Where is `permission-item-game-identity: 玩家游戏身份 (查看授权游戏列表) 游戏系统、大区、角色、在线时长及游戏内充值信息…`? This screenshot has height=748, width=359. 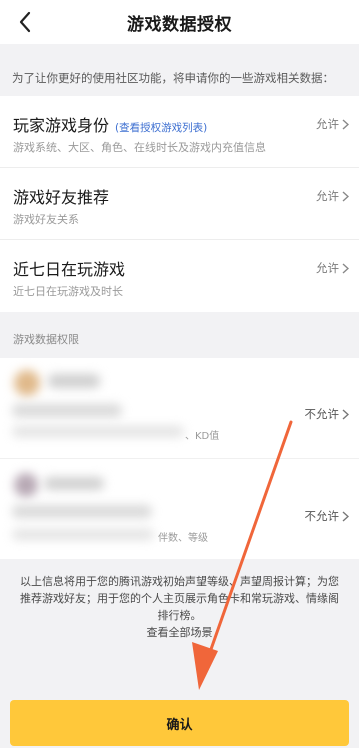
permission-item-game-identity: 玩家游戏身份 (查看授权游戏列表) 游戏系统、大区、角色、在线时长及游戏内充值信息… is located at coordinates (179, 132).